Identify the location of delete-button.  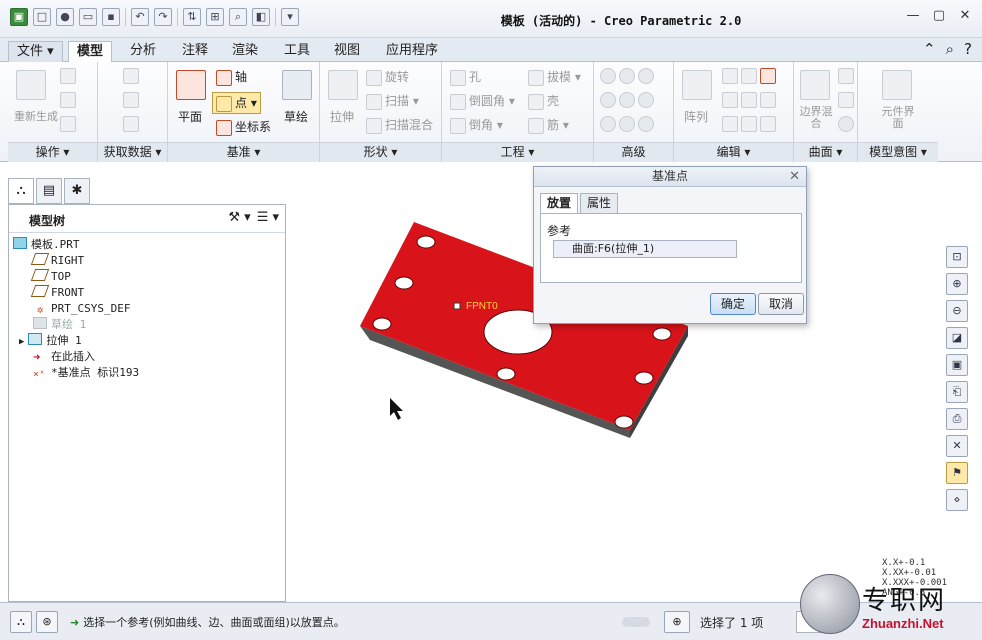
(69, 124).